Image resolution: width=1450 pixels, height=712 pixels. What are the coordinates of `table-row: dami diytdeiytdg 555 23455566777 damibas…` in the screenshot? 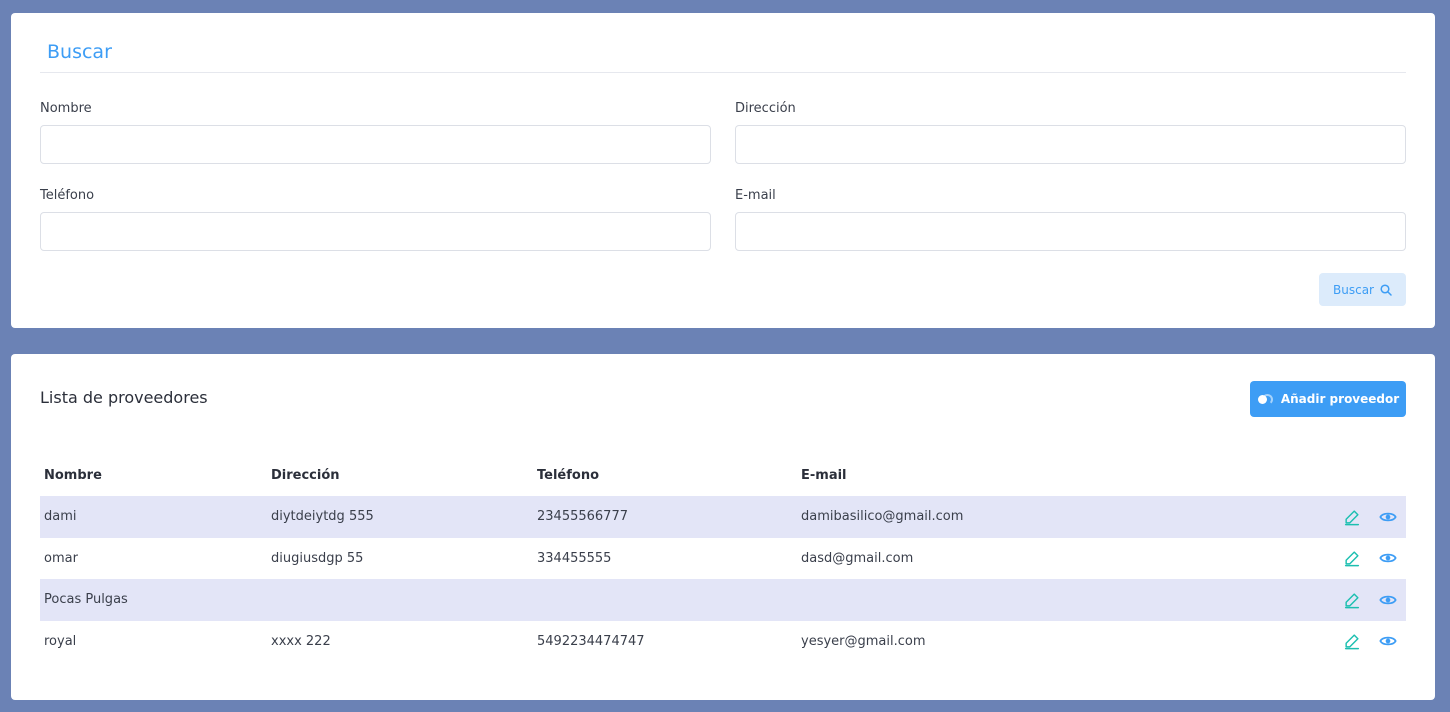 It's located at (723, 517).